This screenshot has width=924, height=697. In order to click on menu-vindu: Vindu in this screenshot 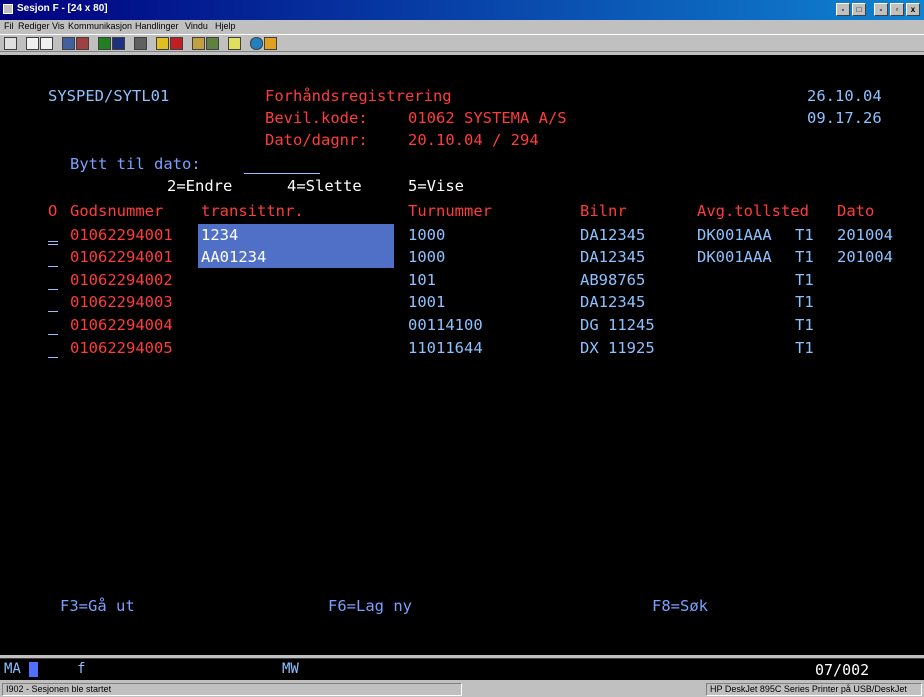, I will do `click(196, 26)`.